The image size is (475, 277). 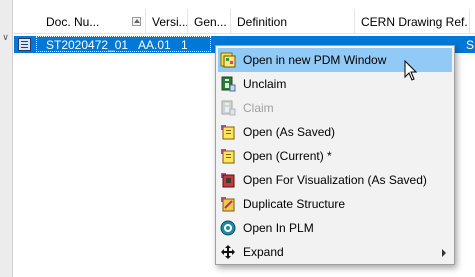 What do you see at coordinates (228, 180) in the screenshot?
I see `open-visualization-icon` at bounding box center [228, 180].